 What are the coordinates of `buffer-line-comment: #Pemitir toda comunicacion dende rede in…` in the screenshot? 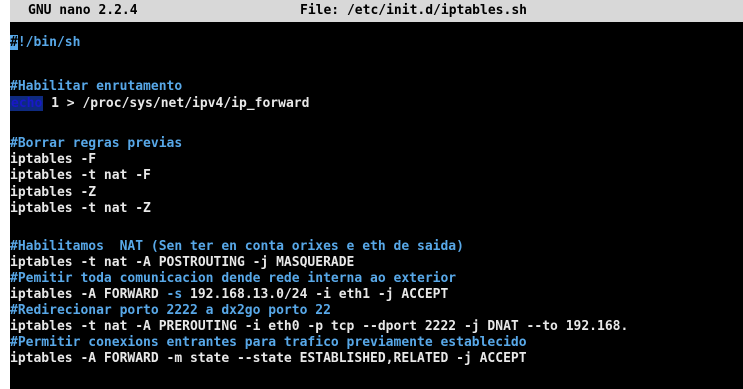 It's located at (376, 279).